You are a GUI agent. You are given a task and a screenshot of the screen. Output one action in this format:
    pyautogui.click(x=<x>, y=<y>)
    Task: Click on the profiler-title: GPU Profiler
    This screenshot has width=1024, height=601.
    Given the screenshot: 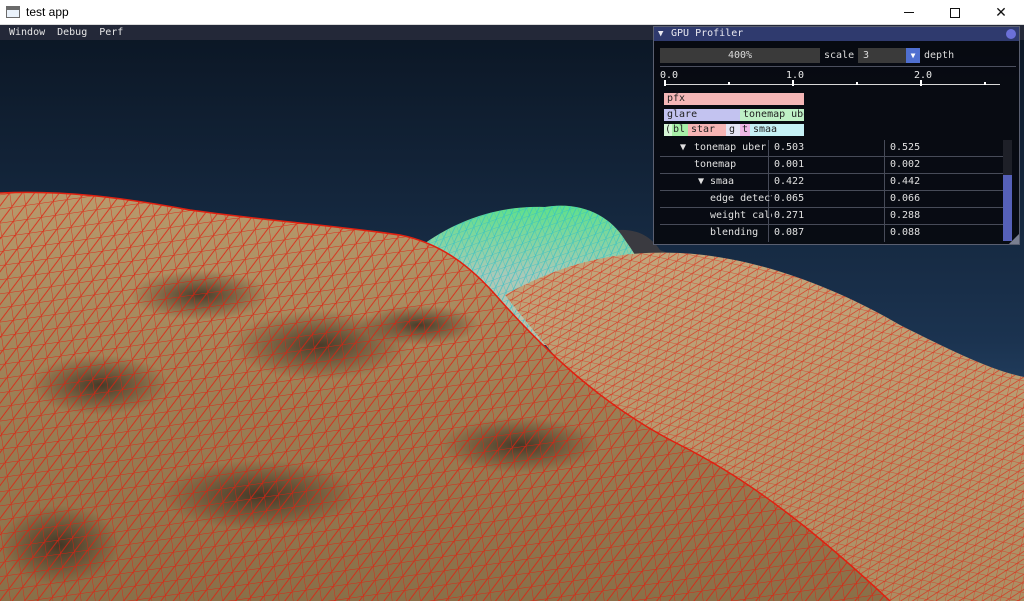 What is the action you would take?
    pyautogui.click(x=707, y=33)
    